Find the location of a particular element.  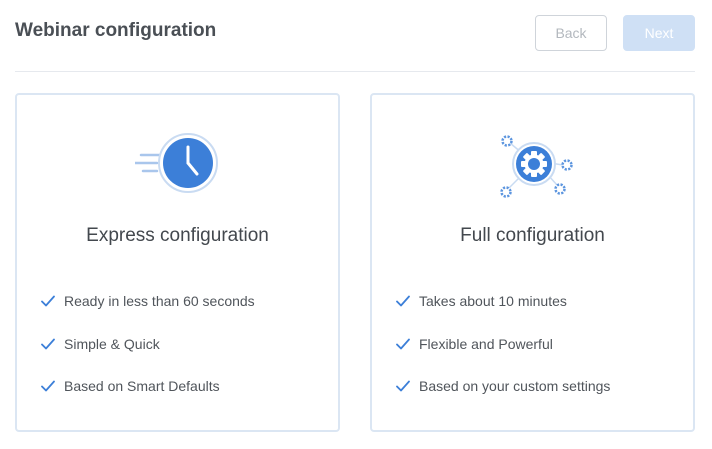

feature-text: Simple & Quick is located at coordinates (112, 343).